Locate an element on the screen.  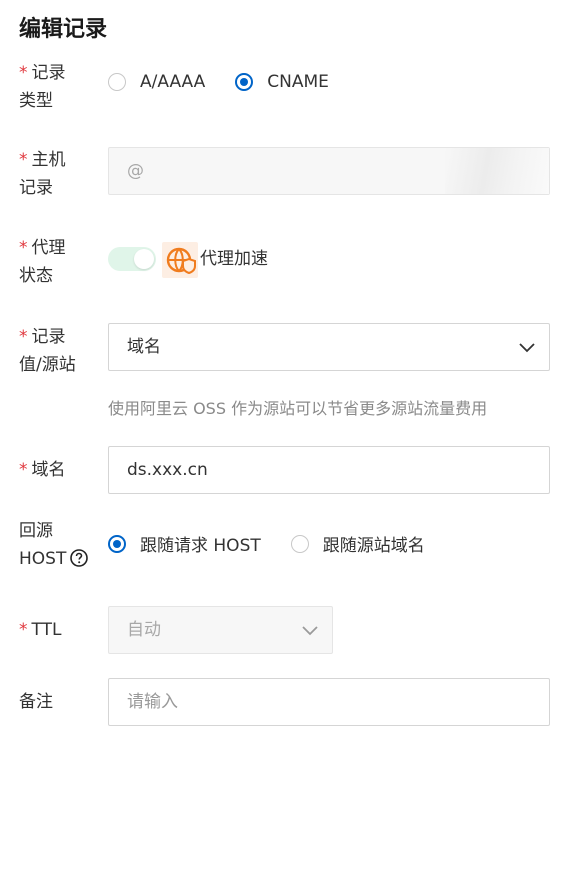
radio-cname: CNAME is located at coordinates (282, 82).